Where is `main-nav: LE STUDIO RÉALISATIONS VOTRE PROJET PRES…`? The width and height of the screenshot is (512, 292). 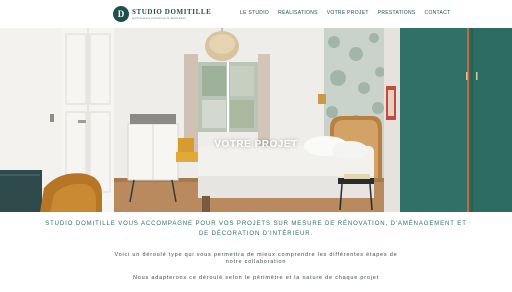
main-nav: LE STUDIO RÉALISATIONS VOTRE PROJET PRES… is located at coordinates (345, 13).